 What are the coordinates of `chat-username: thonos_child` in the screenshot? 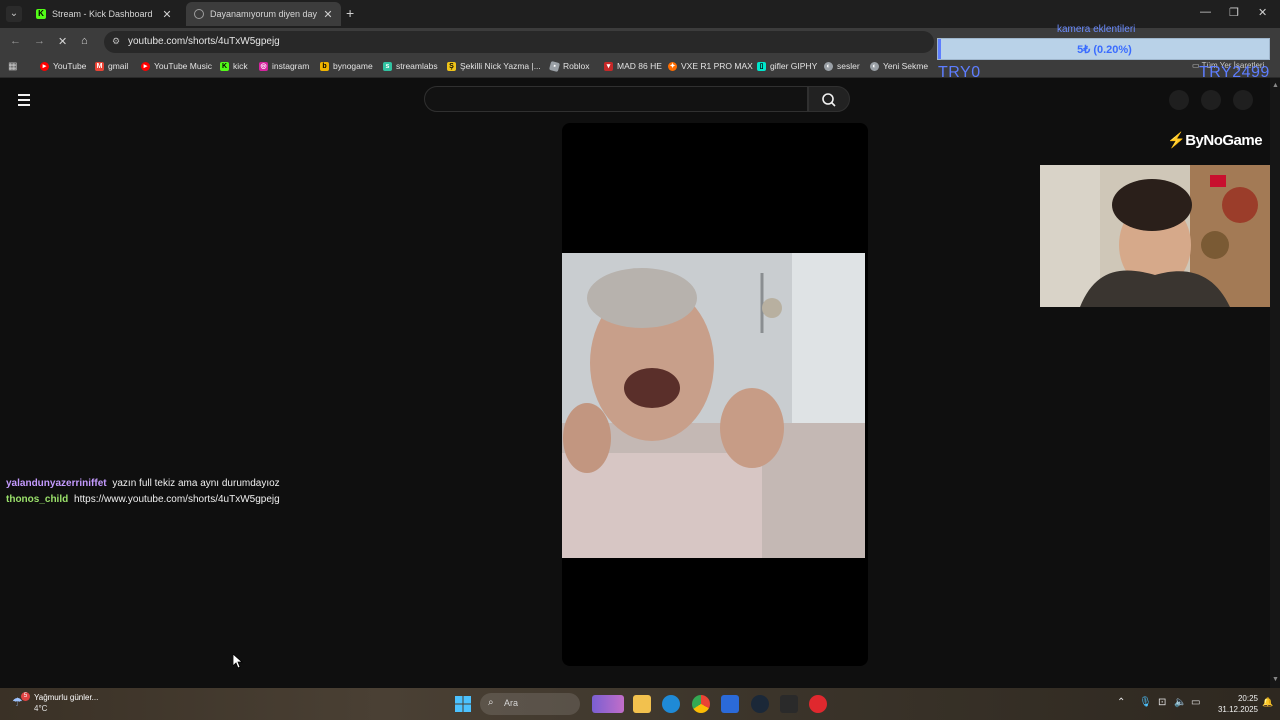 It's located at (37, 499).